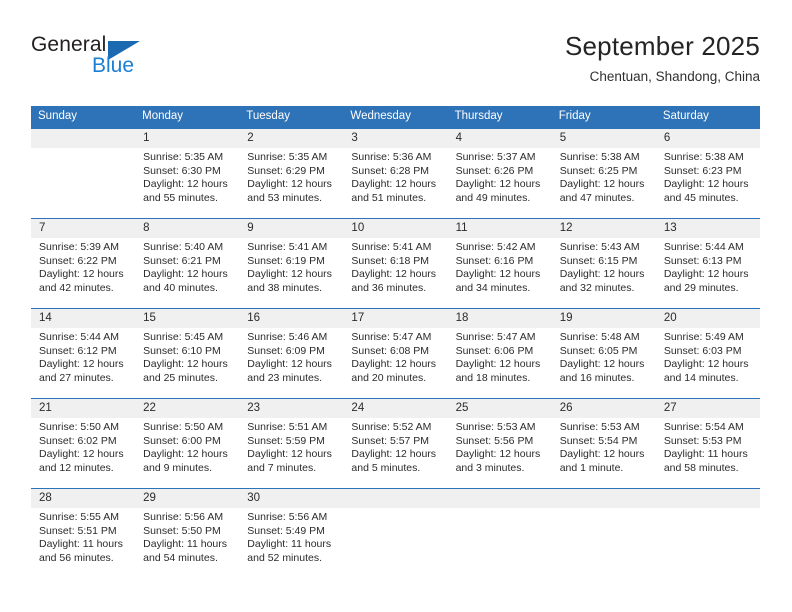  I want to click on day-info-sunset: Sunset: 5:54 PM, so click(598, 440).